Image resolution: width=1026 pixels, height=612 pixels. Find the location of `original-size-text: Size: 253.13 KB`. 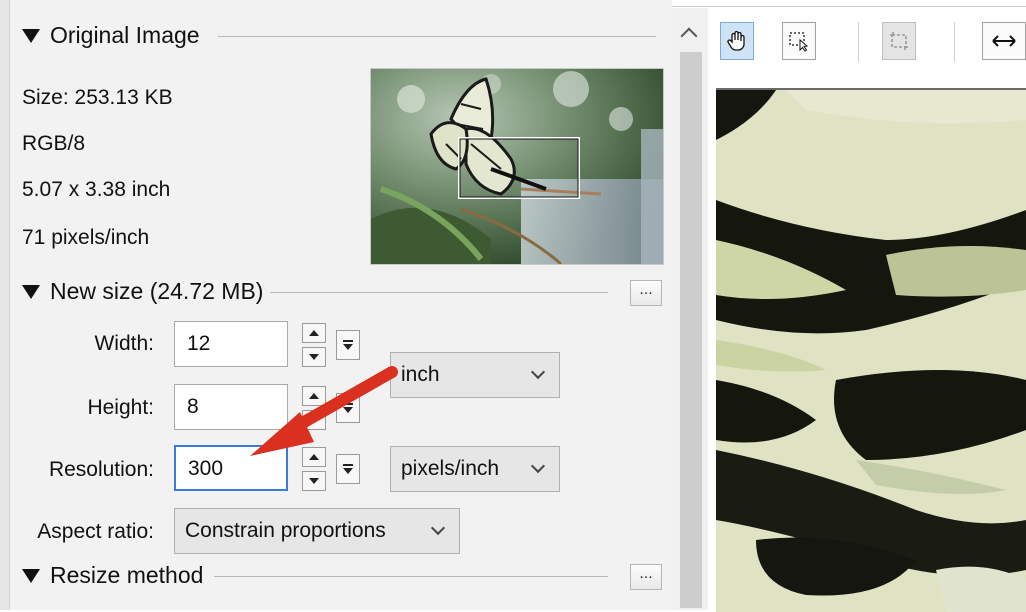

original-size-text: Size: 253.13 KB is located at coordinates (97, 97).